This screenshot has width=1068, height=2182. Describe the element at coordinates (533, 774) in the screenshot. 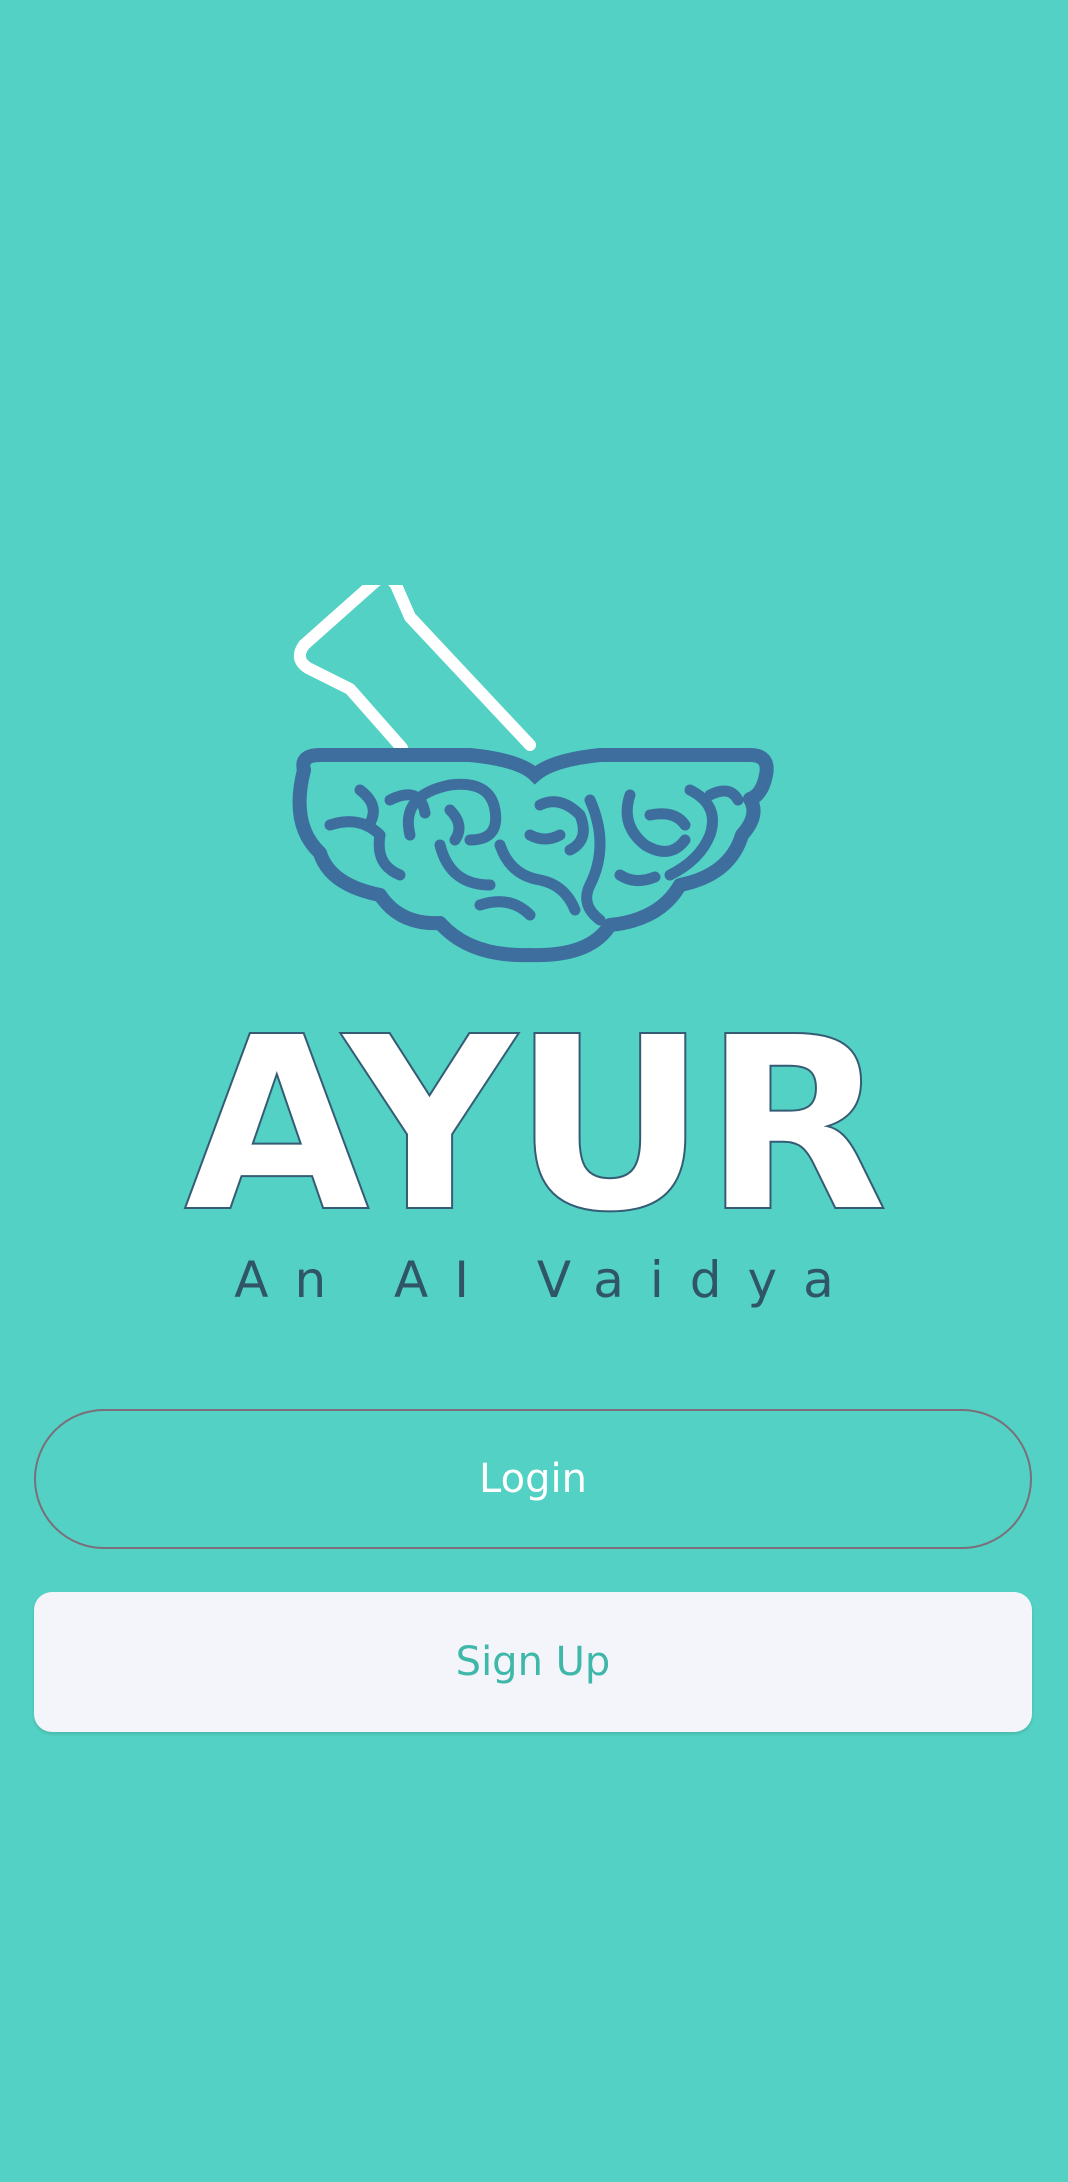

I see `mortar-pestle-brain-icon` at that location.